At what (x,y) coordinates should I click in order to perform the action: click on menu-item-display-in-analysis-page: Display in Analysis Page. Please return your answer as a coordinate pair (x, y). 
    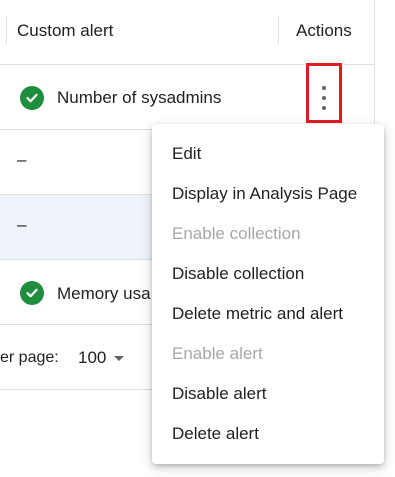
    Looking at the image, I should click on (268, 194).